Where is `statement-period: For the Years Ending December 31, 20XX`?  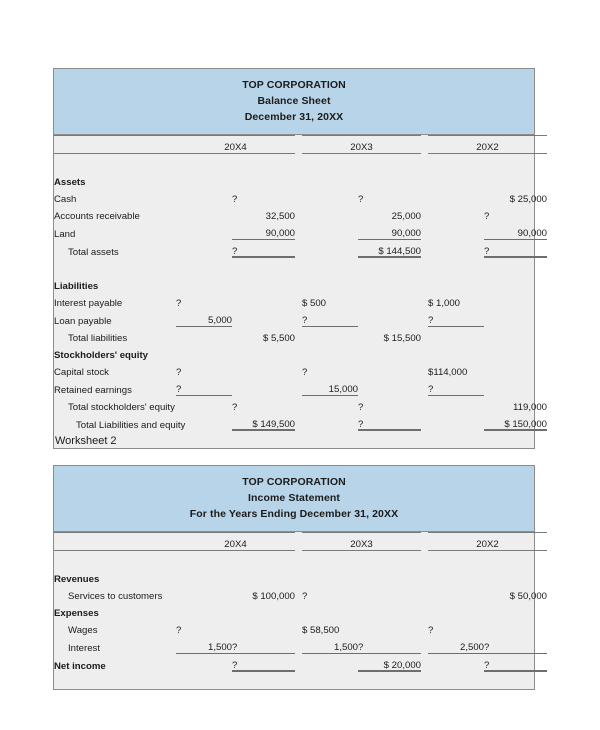 statement-period: For the Years Ending December 31, 20XX is located at coordinates (294, 514).